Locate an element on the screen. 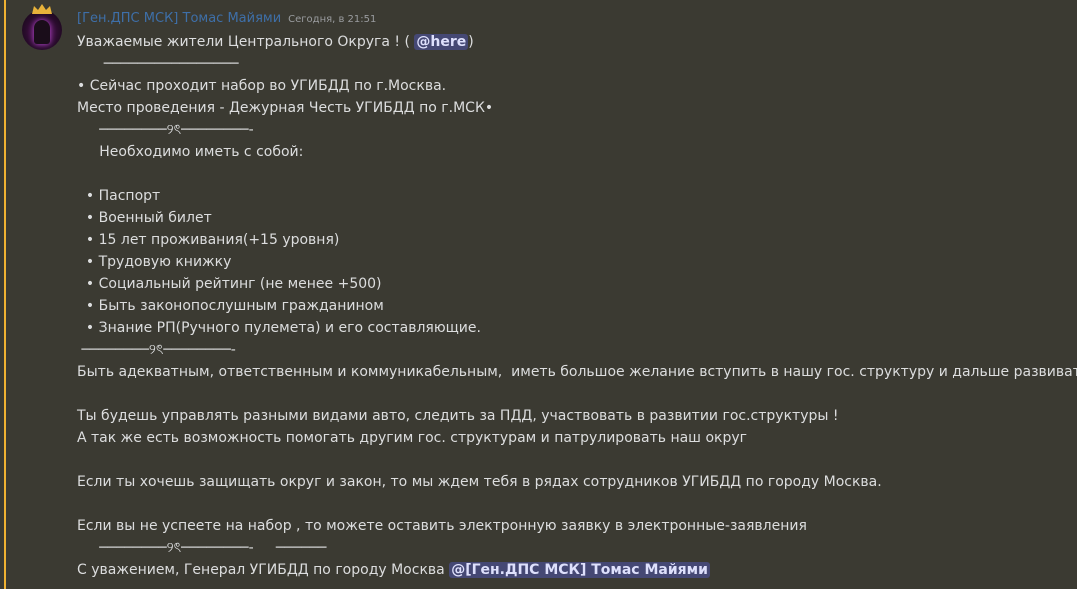  crown-icon is located at coordinates (42, 9).